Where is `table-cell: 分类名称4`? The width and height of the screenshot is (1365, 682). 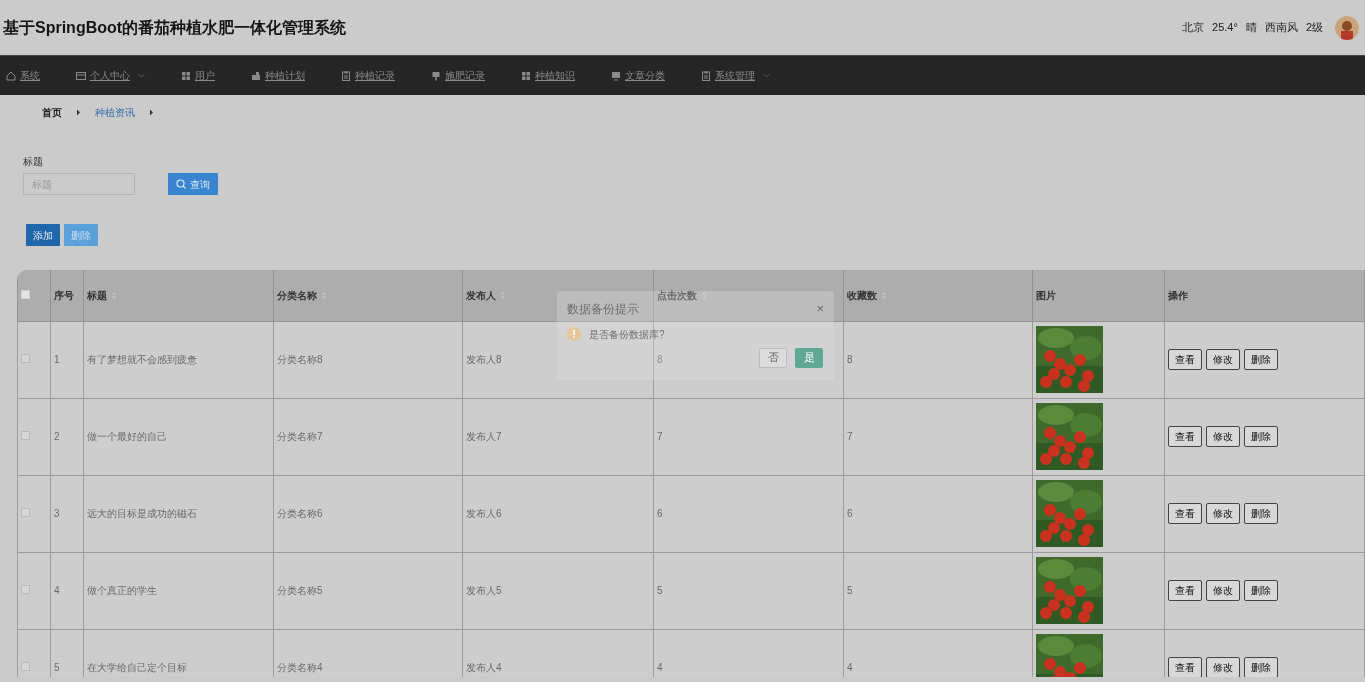 table-cell: 分类名称4 is located at coordinates (368, 653).